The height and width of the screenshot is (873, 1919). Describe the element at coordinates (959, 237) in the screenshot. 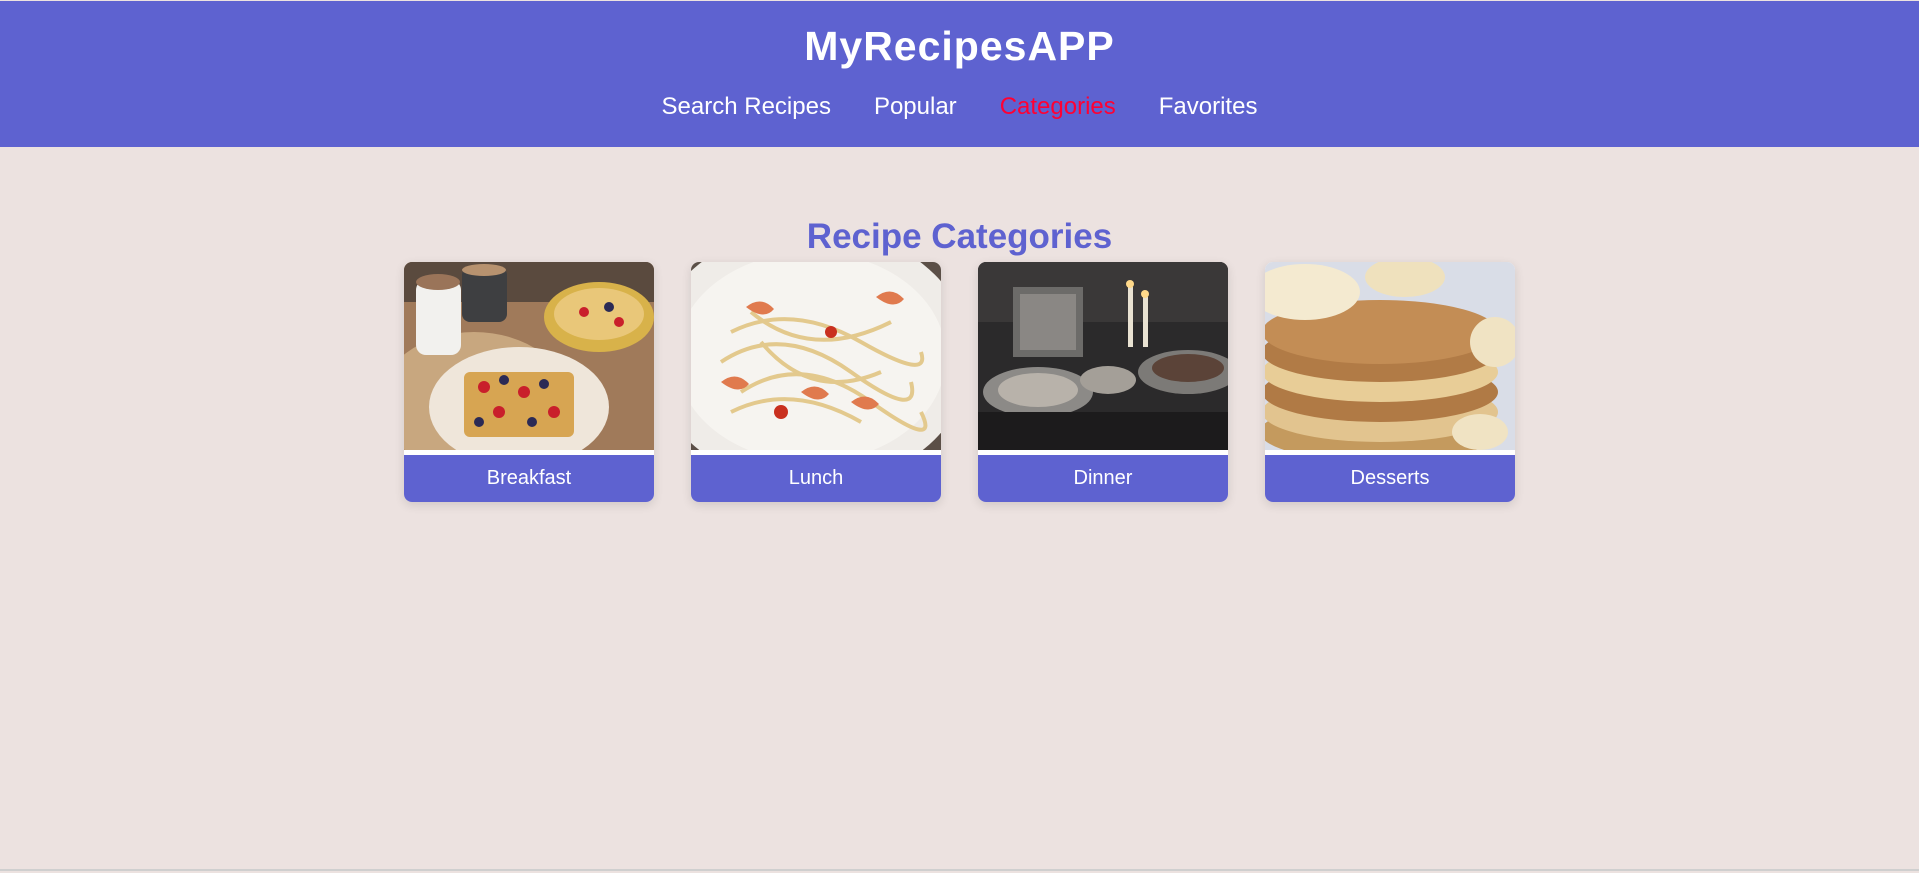

I see `page-title: Recipe Categories` at that location.